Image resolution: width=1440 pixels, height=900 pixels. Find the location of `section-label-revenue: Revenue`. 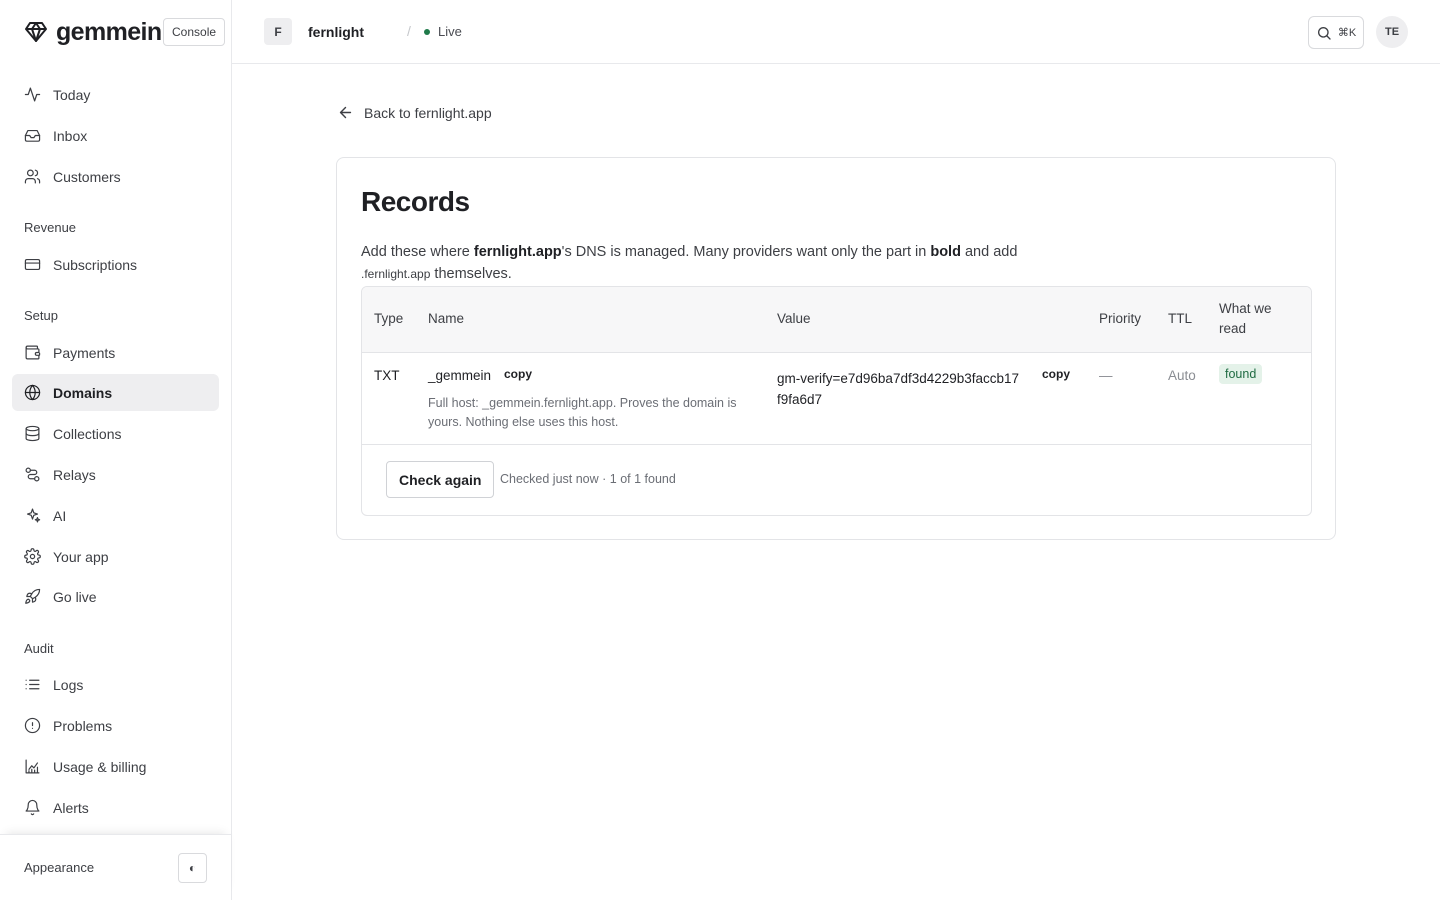

section-label-revenue: Revenue is located at coordinates (50, 227).